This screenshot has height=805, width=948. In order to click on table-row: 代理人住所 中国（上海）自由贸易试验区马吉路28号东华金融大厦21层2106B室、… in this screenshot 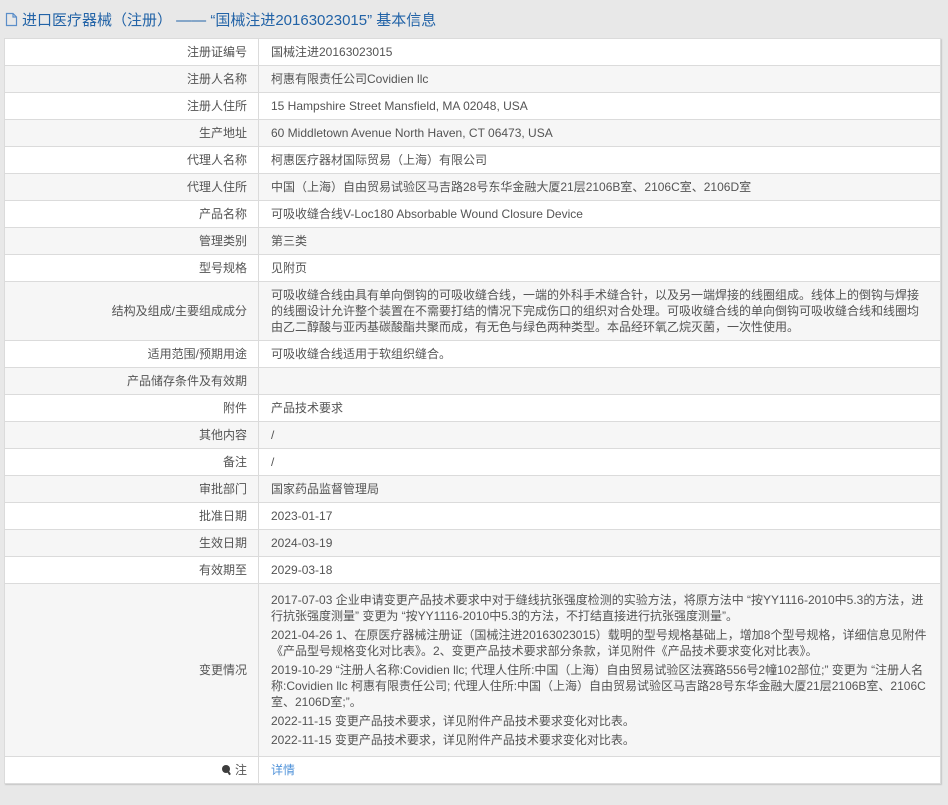, I will do `click(472, 187)`.